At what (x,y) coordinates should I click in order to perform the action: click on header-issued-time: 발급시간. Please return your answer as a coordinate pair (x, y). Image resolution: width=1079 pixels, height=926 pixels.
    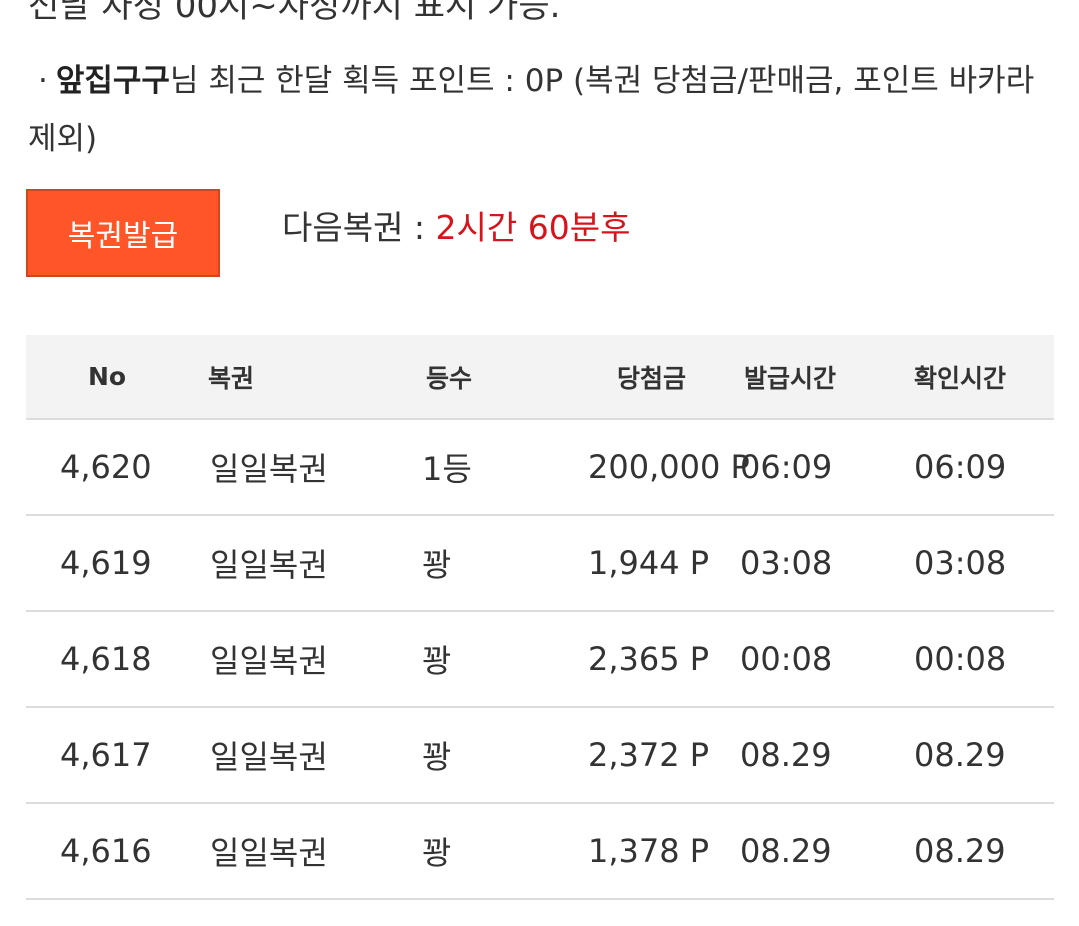
    Looking at the image, I should click on (819, 377).